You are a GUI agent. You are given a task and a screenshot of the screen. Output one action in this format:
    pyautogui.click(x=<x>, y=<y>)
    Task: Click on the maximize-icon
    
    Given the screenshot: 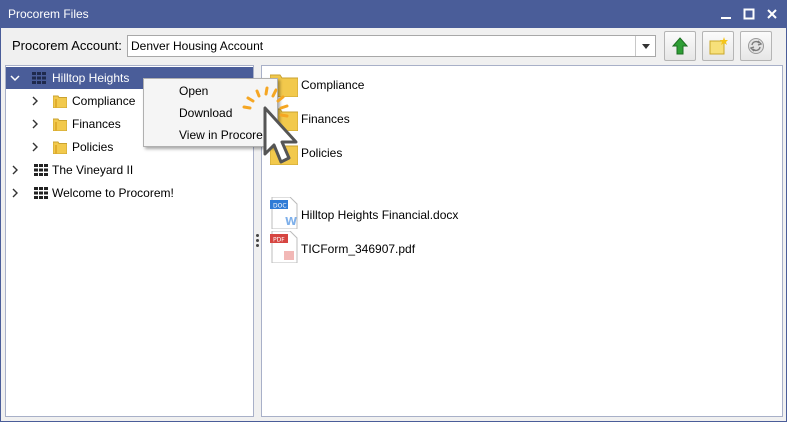 What is the action you would take?
    pyautogui.click(x=749, y=14)
    